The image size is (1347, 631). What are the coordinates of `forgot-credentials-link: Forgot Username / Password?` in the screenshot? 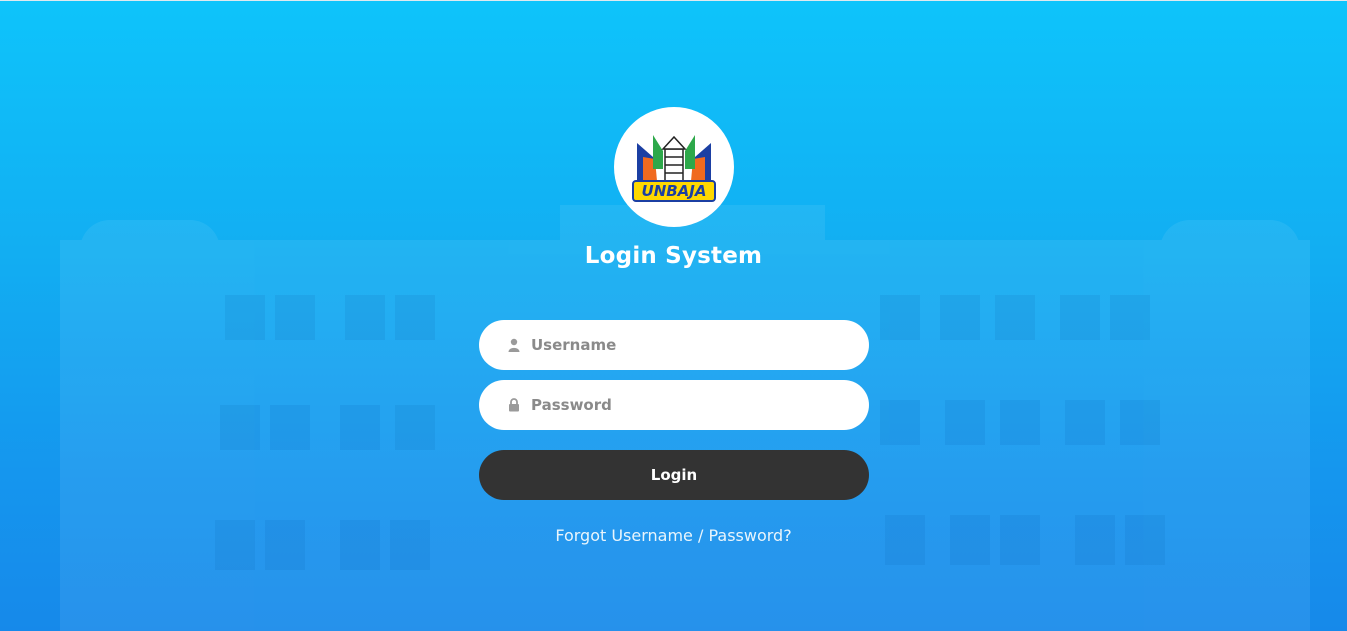 It's located at (673, 535).